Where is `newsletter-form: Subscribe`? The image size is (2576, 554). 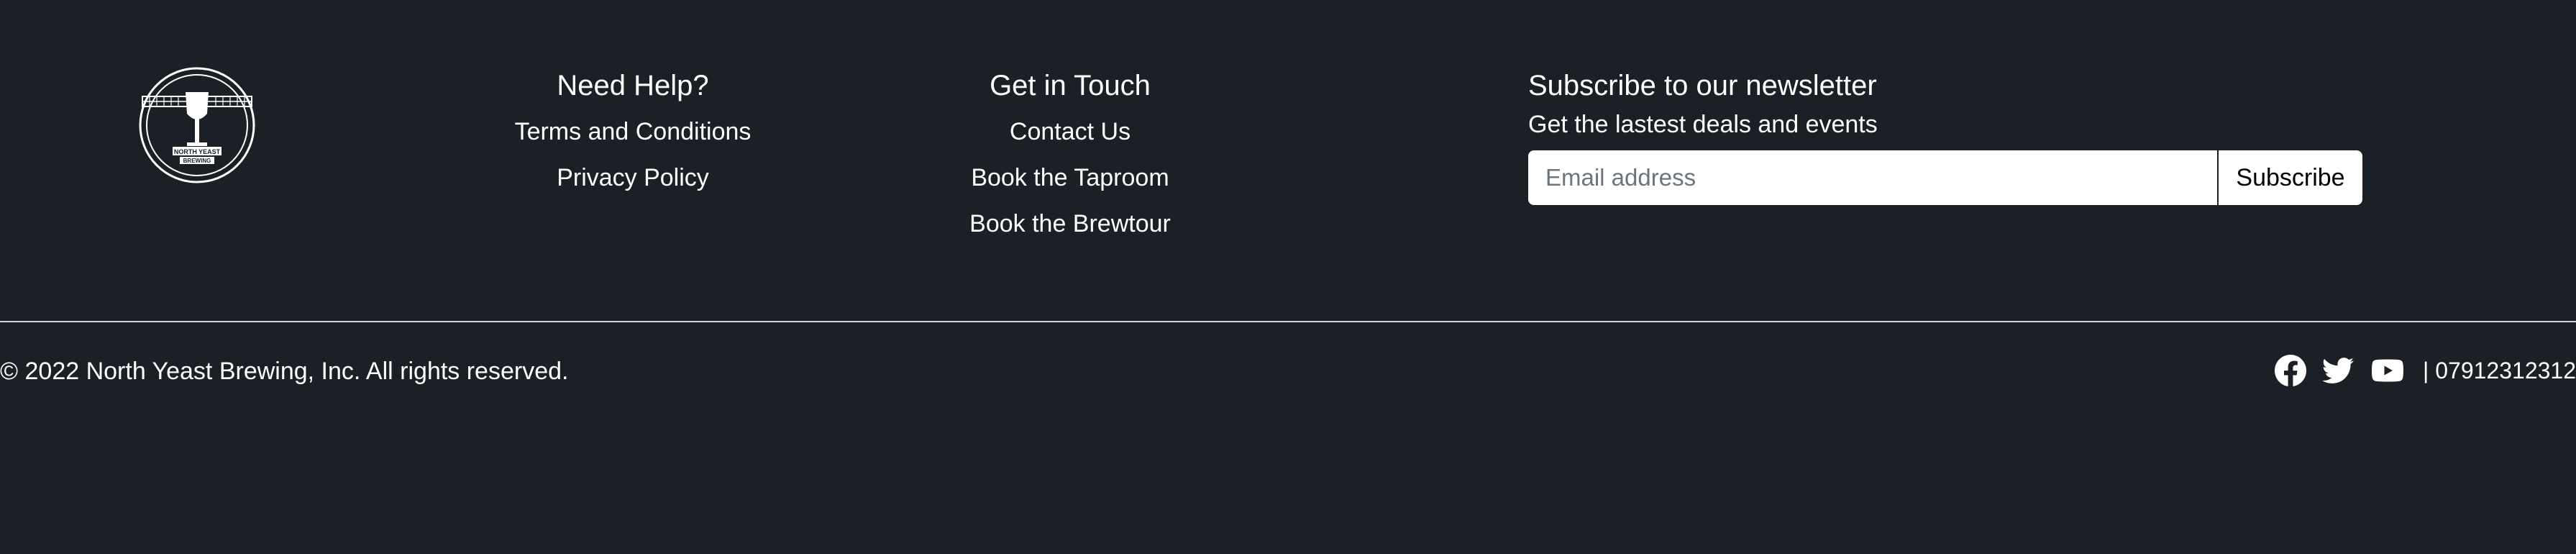
newsletter-form: Subscribe is located at coordinates (1945, 177).